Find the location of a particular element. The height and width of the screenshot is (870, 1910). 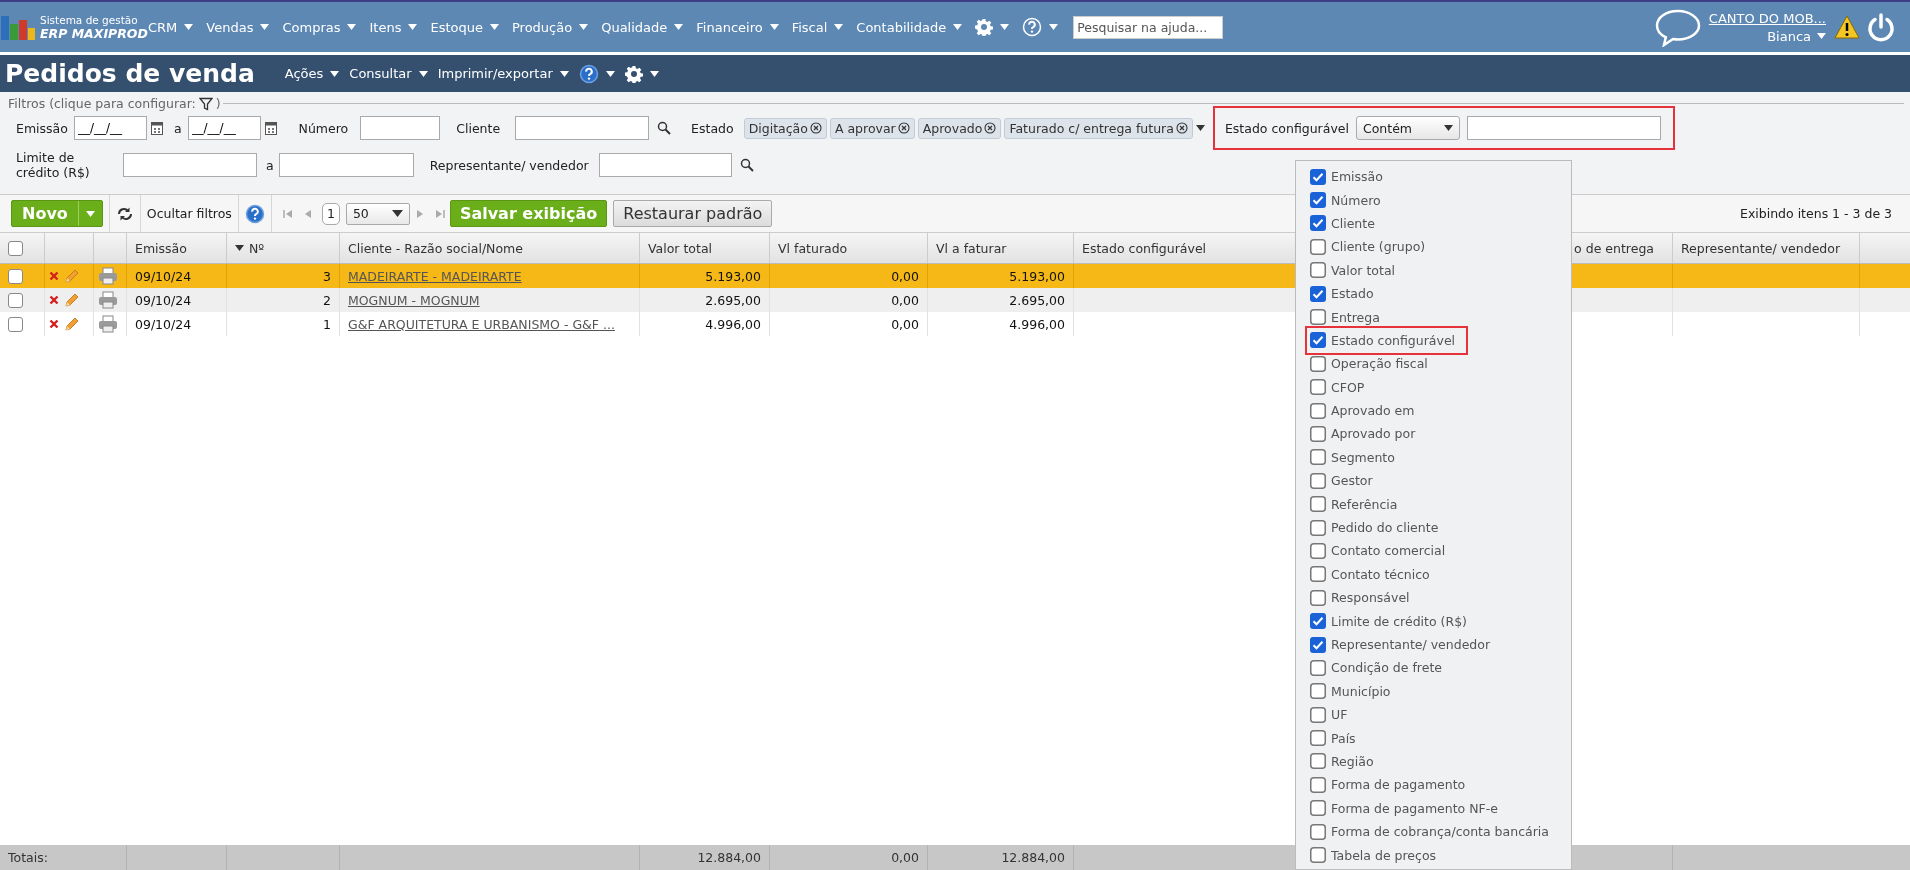

power-icon is located at coordinates (1881, 27).